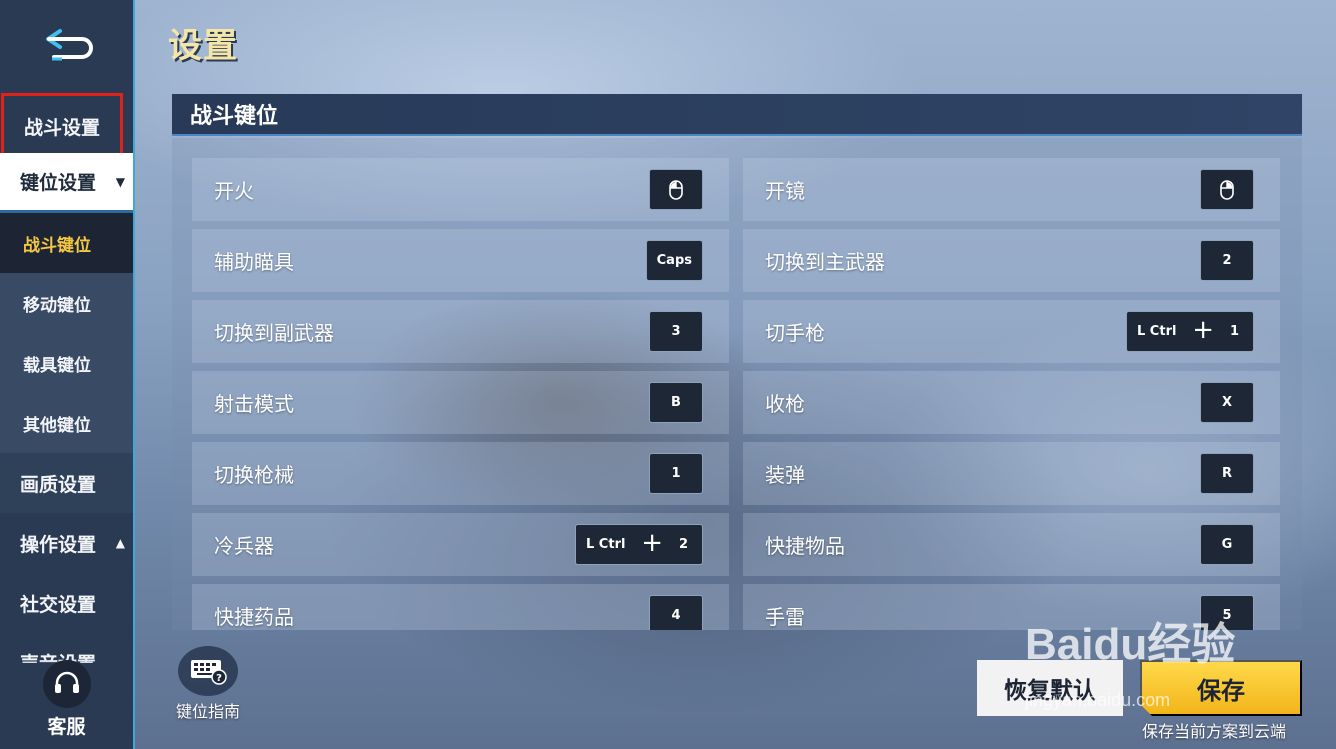 This screenshot has height=749, width=1336. What do you see at coordinates (58, 544) in the screenshot?
I see `sidebar-item-label: 操作设置` at bounding box center [58, 544].